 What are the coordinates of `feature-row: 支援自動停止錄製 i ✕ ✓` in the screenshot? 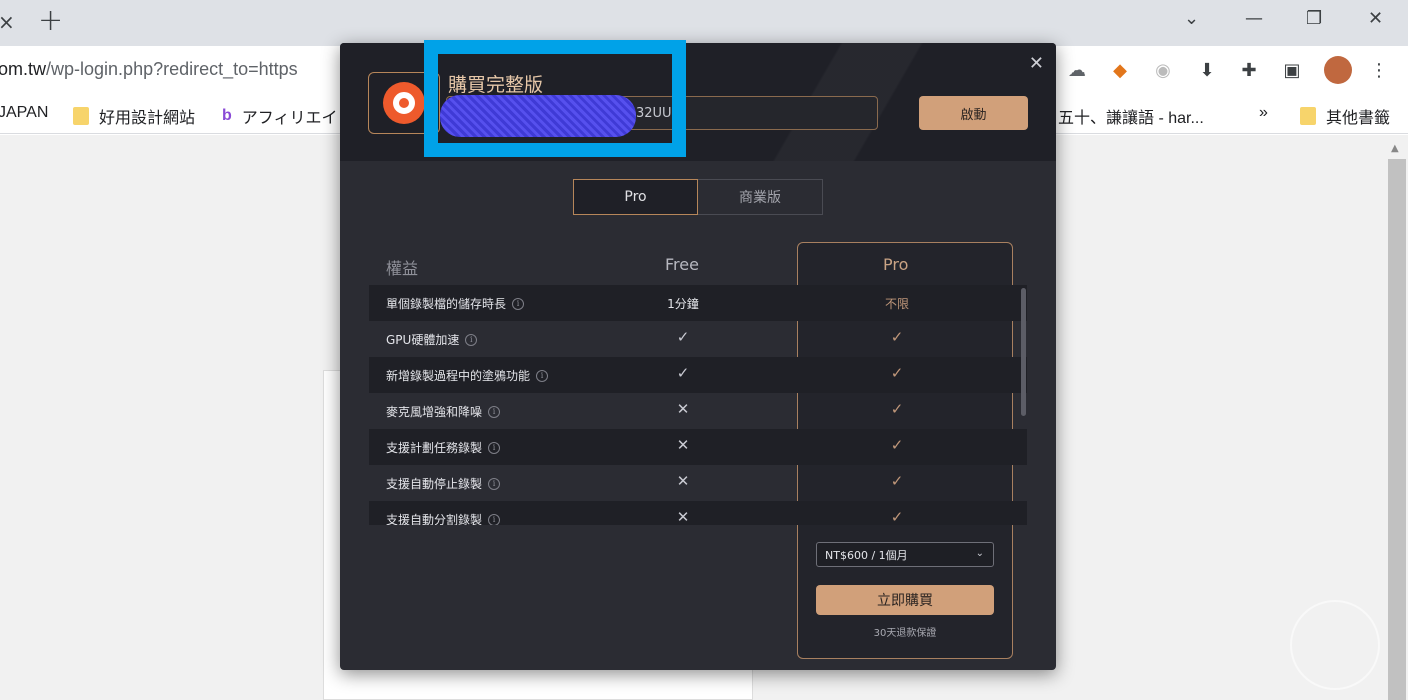 It's located at (698, 483).